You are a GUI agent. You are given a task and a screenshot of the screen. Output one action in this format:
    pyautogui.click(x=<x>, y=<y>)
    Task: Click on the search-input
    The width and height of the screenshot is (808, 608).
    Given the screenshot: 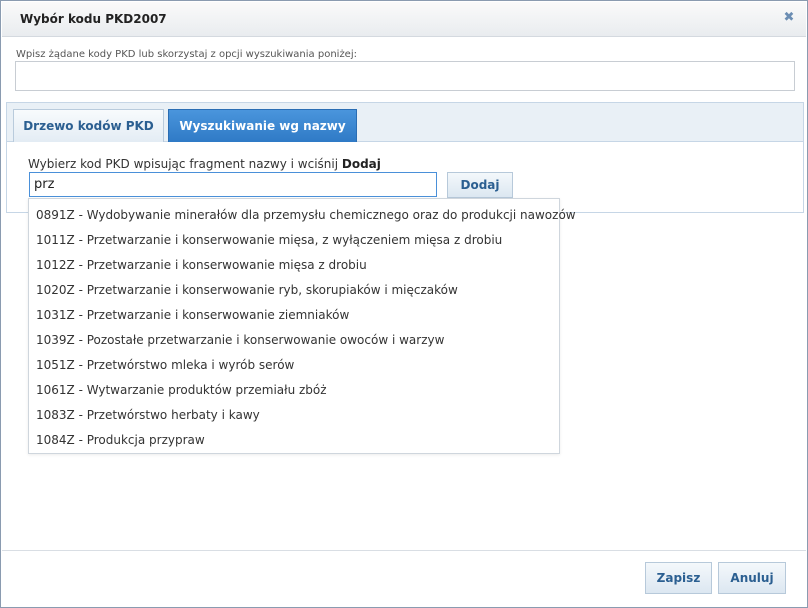 What is the action you would take?
    pyautogui.click(x=233, y=184)
    